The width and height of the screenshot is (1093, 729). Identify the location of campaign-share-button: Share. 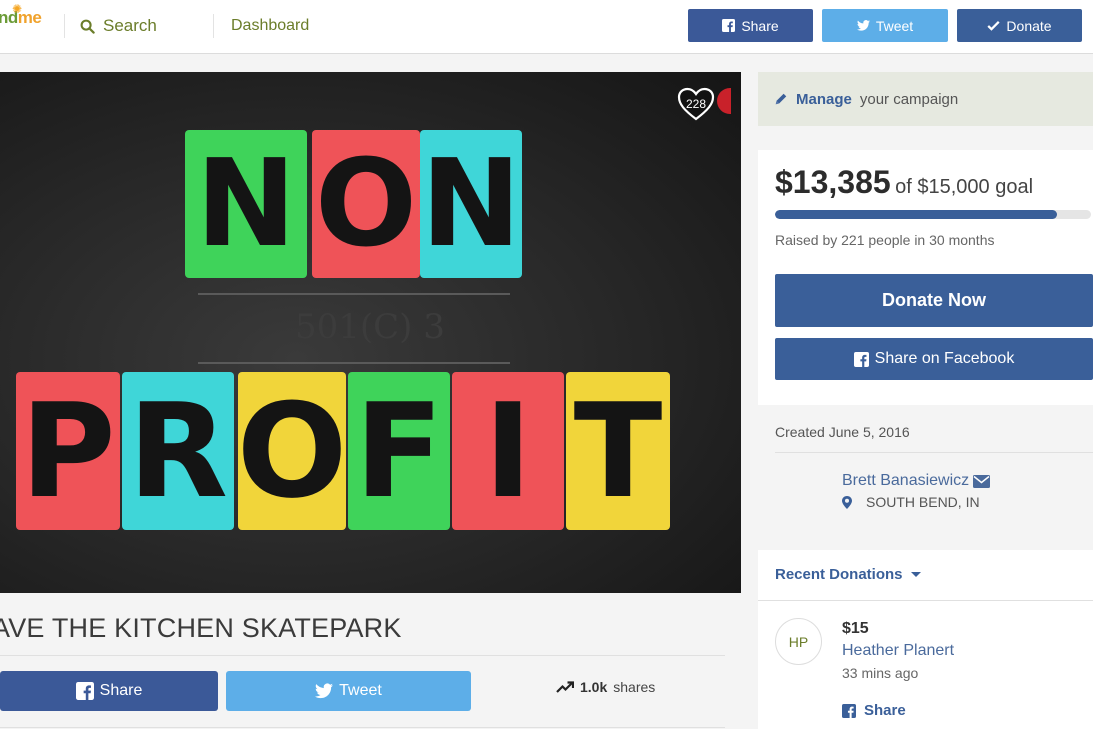
(109, 691).